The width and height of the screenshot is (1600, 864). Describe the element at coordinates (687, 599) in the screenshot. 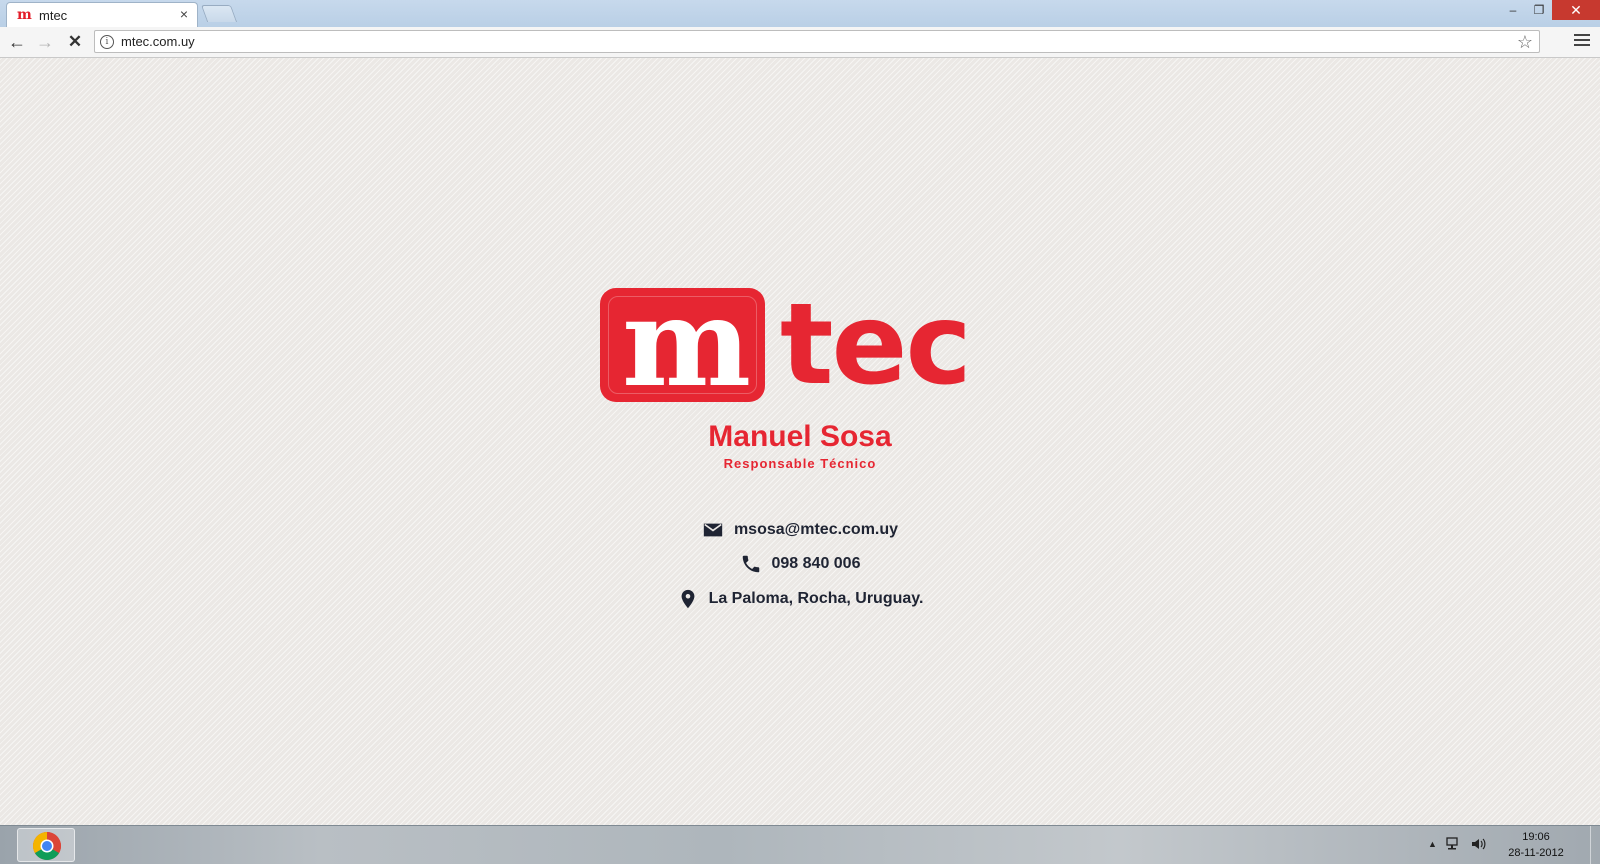

I see `location-pin-icon` at that location.